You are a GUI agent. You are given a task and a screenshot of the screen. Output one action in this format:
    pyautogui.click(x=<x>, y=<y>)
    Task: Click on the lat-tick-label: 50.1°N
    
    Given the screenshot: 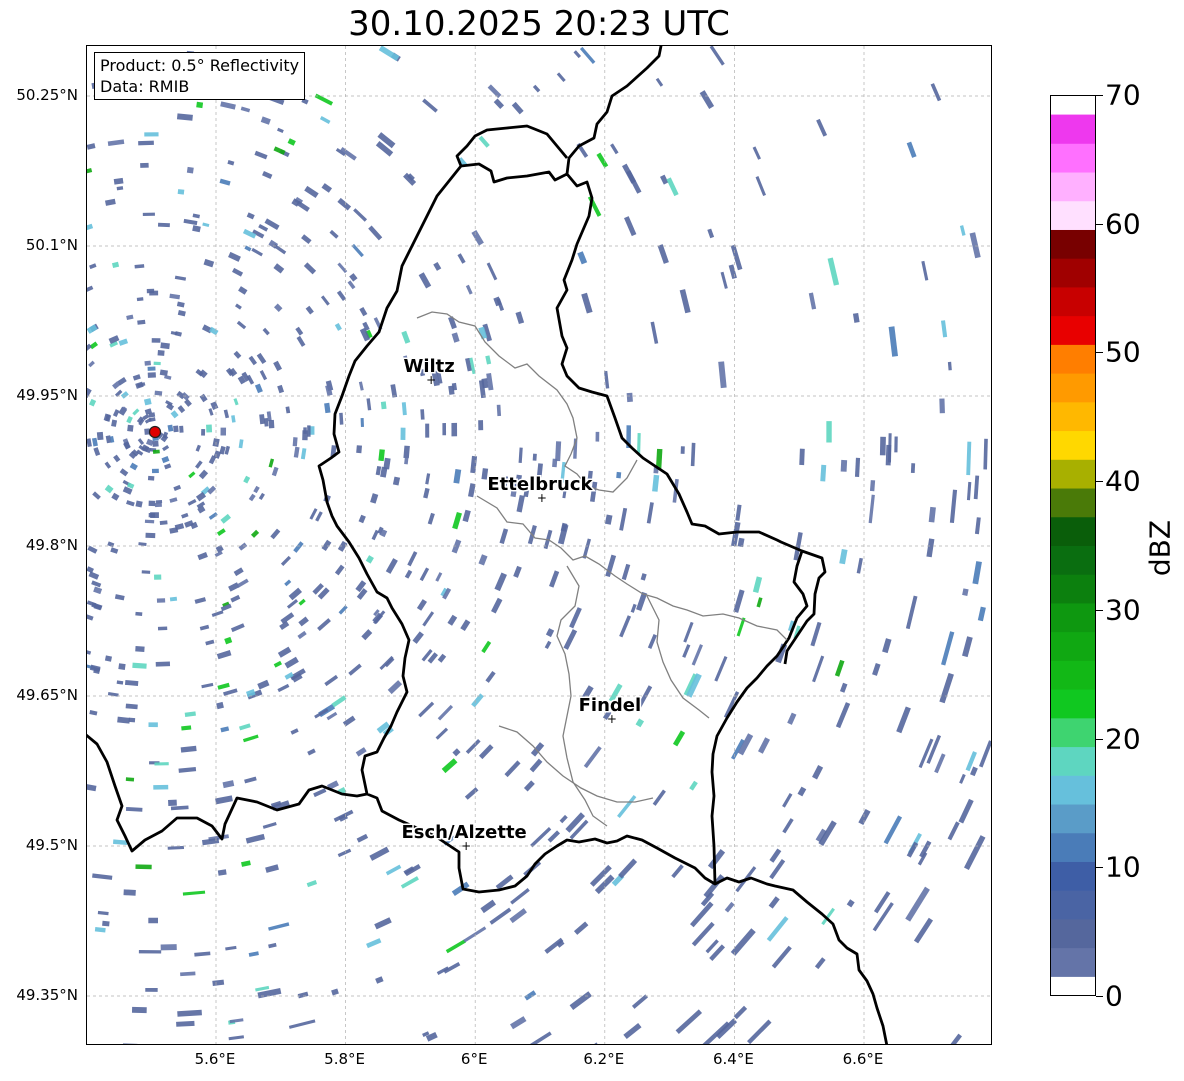 What is the action you would take?
    pyautogui.click(x=51, y=245)
    